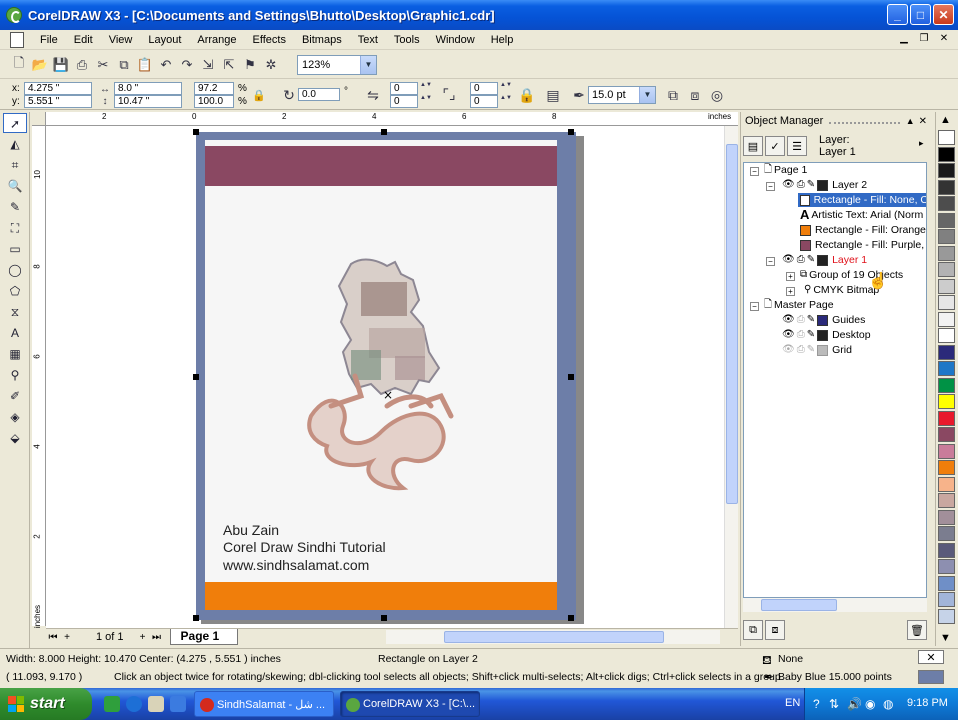 Image resolution: width=958 pixels, height=720 pixels. I want to click on tree-rectangle-fill-none: Rectangle - Fill: None, C, so click(862, 200).